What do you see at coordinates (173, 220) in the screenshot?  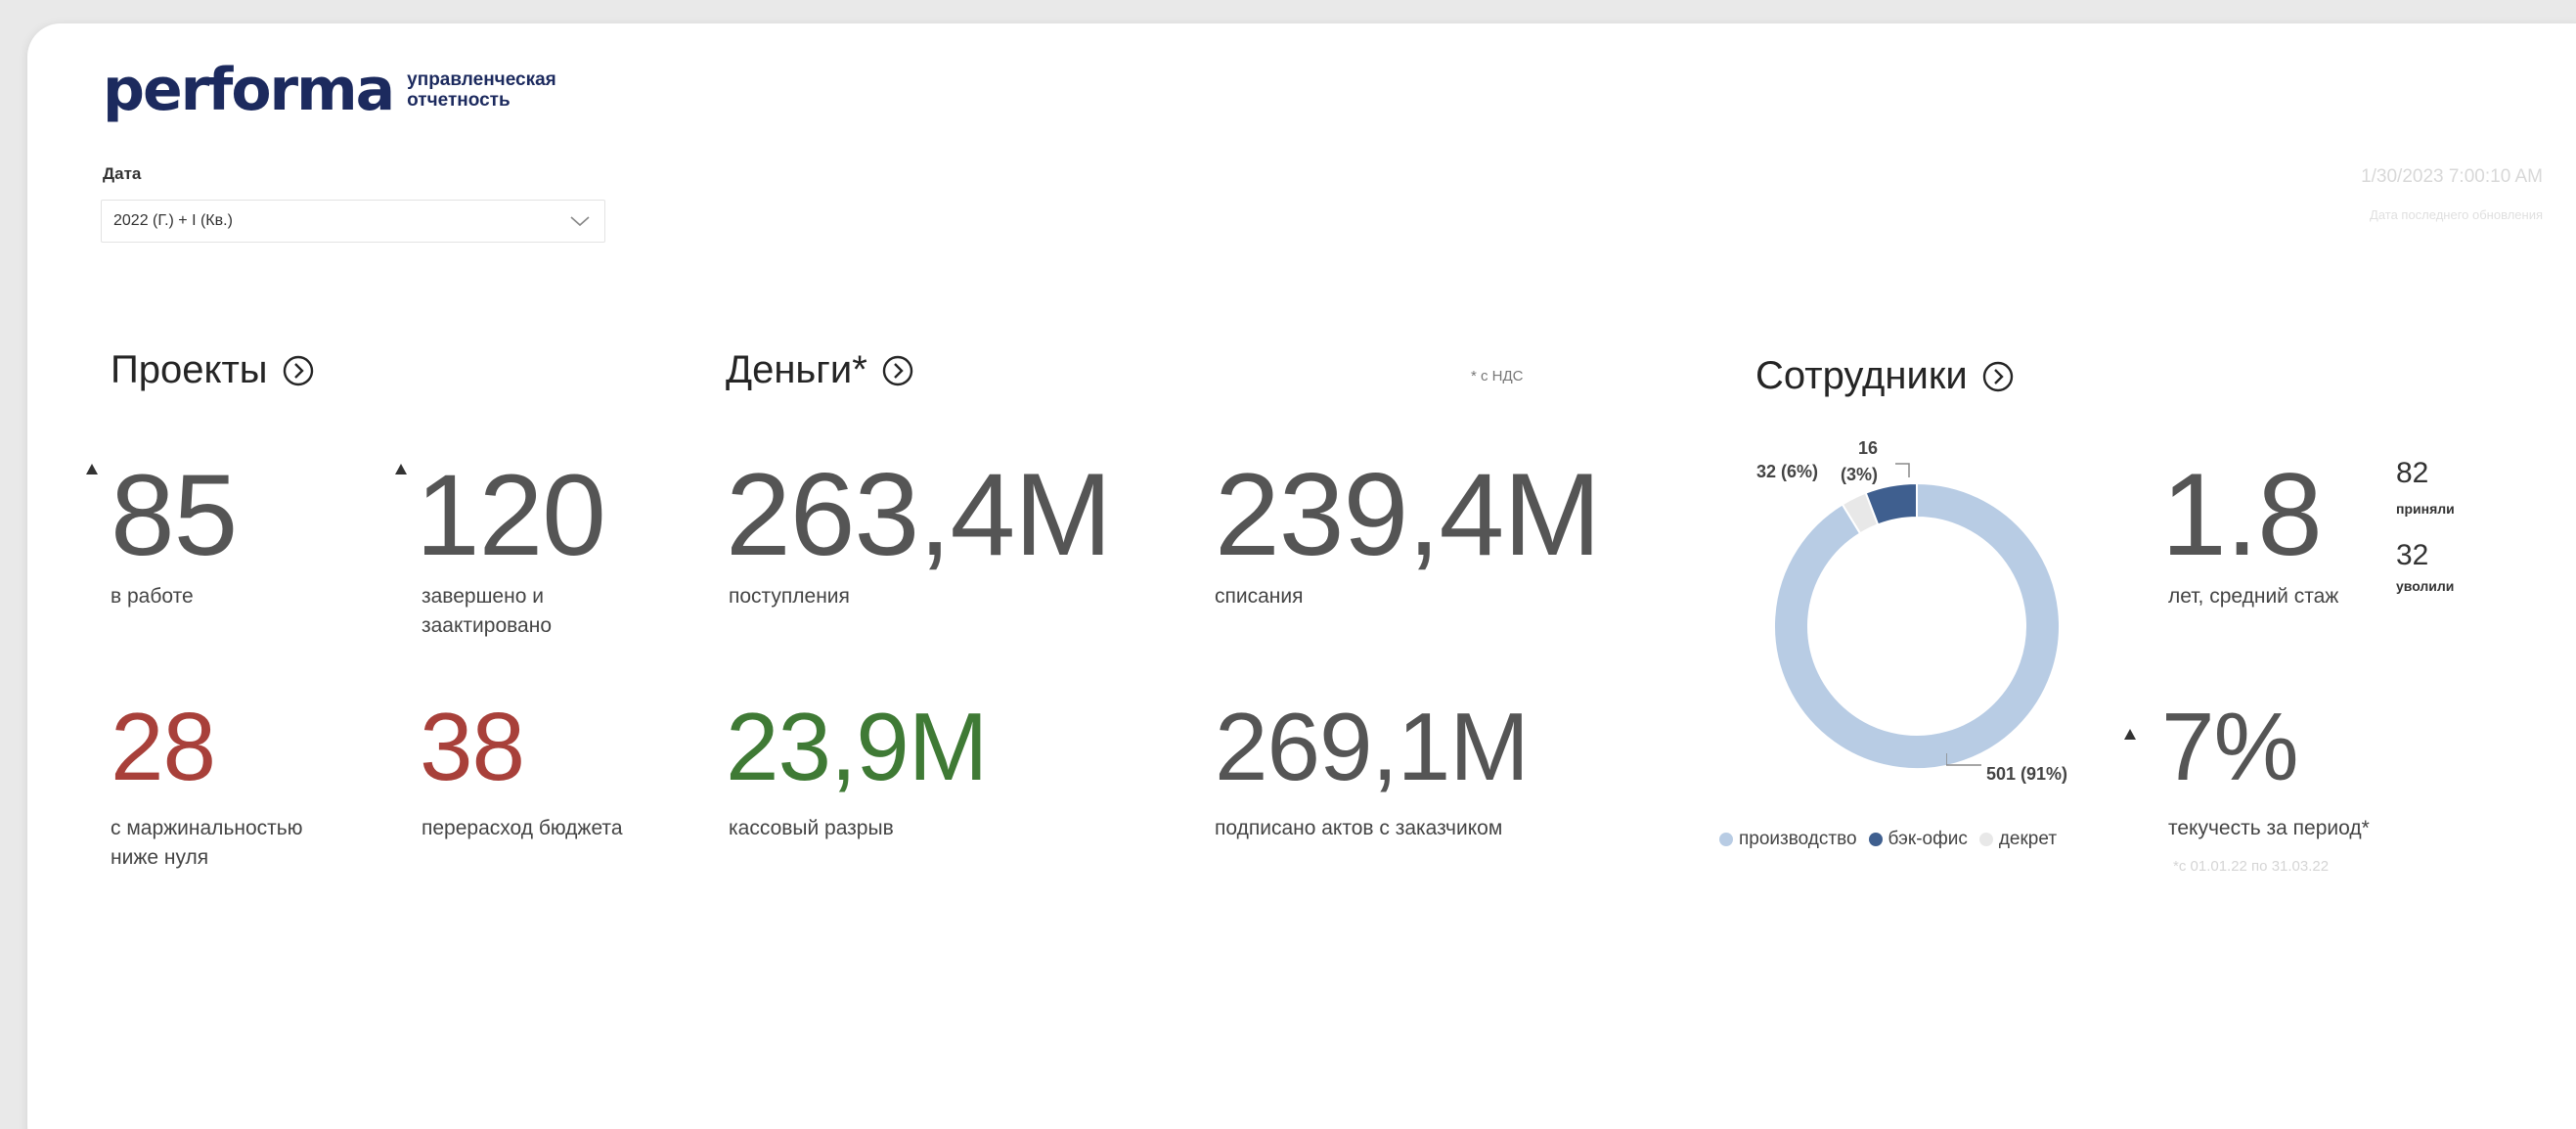 I see `date-filter-value: 2022 (Г.) + I (Кв.)` at bounding box center [173, 220].